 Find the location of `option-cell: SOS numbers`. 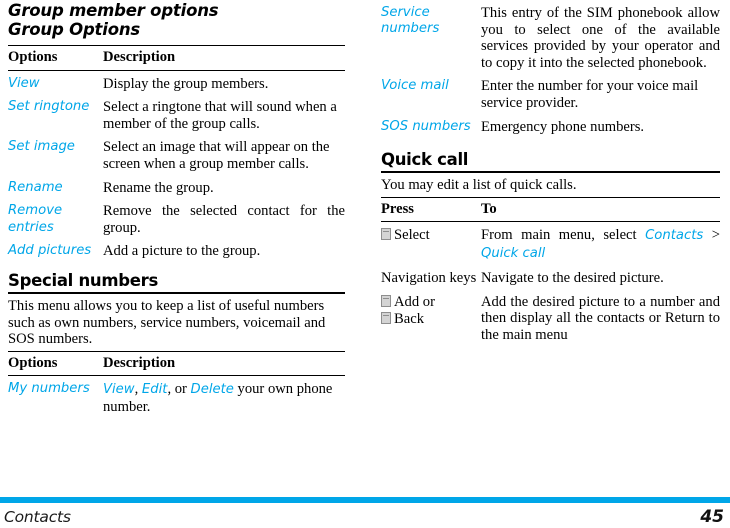

option-cell: SOS numbers is located at coordinates (431, 129).